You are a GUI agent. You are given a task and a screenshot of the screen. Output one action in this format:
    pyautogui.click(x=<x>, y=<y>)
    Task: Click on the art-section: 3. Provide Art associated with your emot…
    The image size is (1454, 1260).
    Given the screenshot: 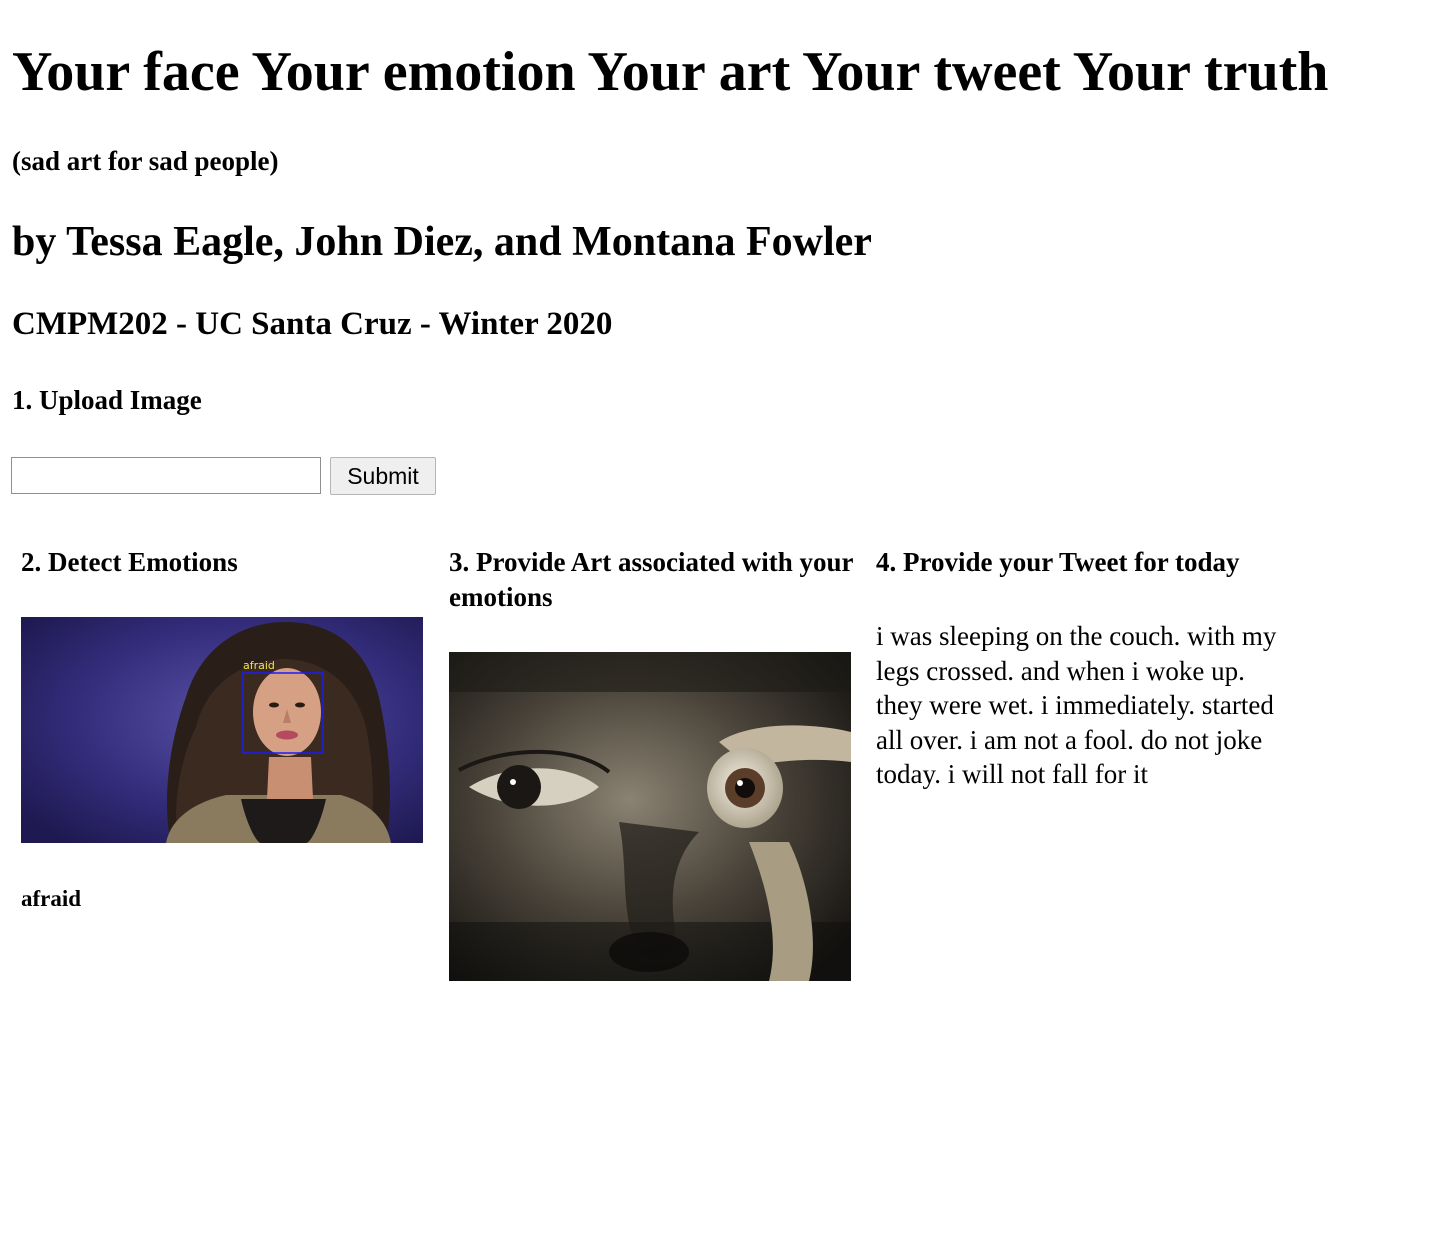 What is the action you would take?
    pyautogui.click(x=651, y=763)
    